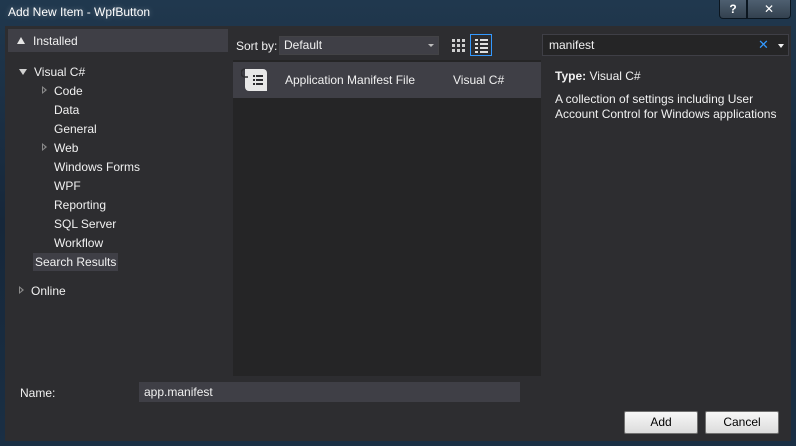 The image size is (796, 446). I want to click on tree-item-windows-forms: Windows Forms, so click(97, 167).